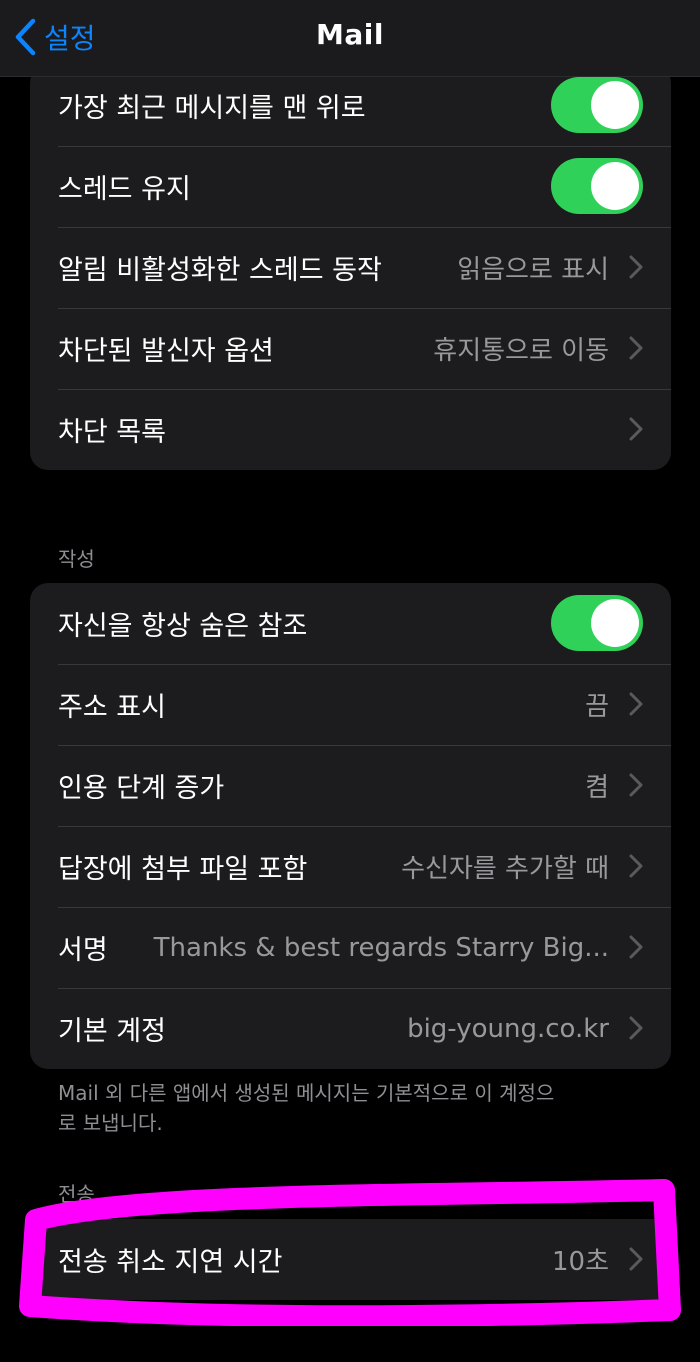  Describe the element at coordinates (83, 950) in the screenshot. I see `row-label: 서명` at that location.